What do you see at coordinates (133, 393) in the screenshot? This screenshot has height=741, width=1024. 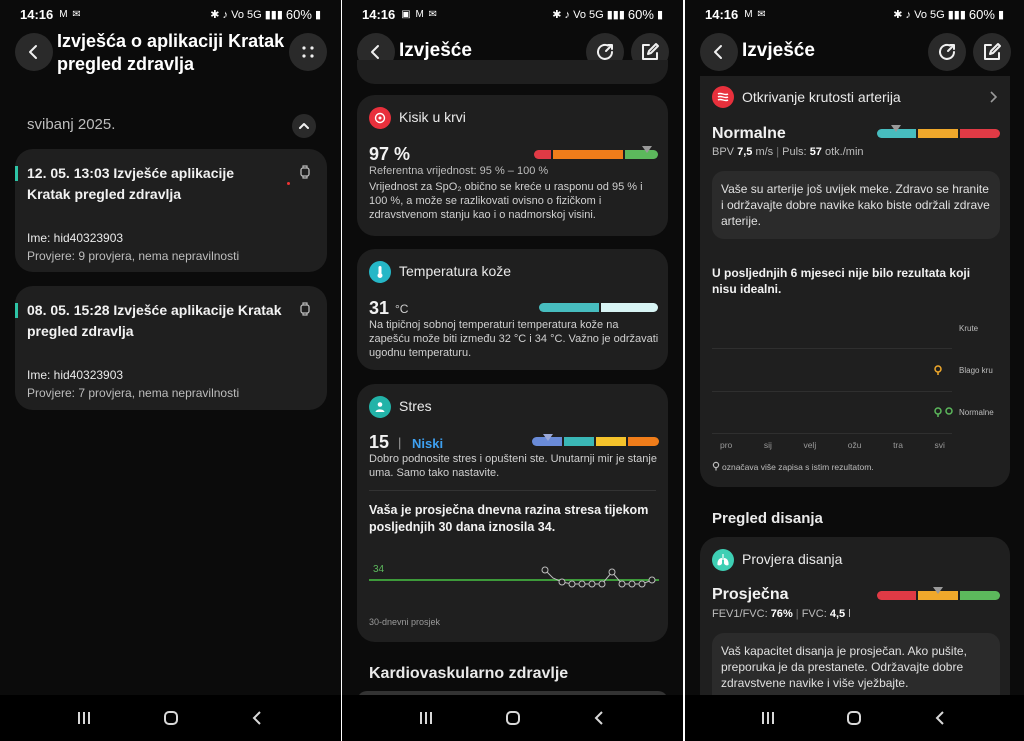 I see `report-checks: Provjere: 7 provjera, nema nepravilnosti` at bounding box center [133, 393].